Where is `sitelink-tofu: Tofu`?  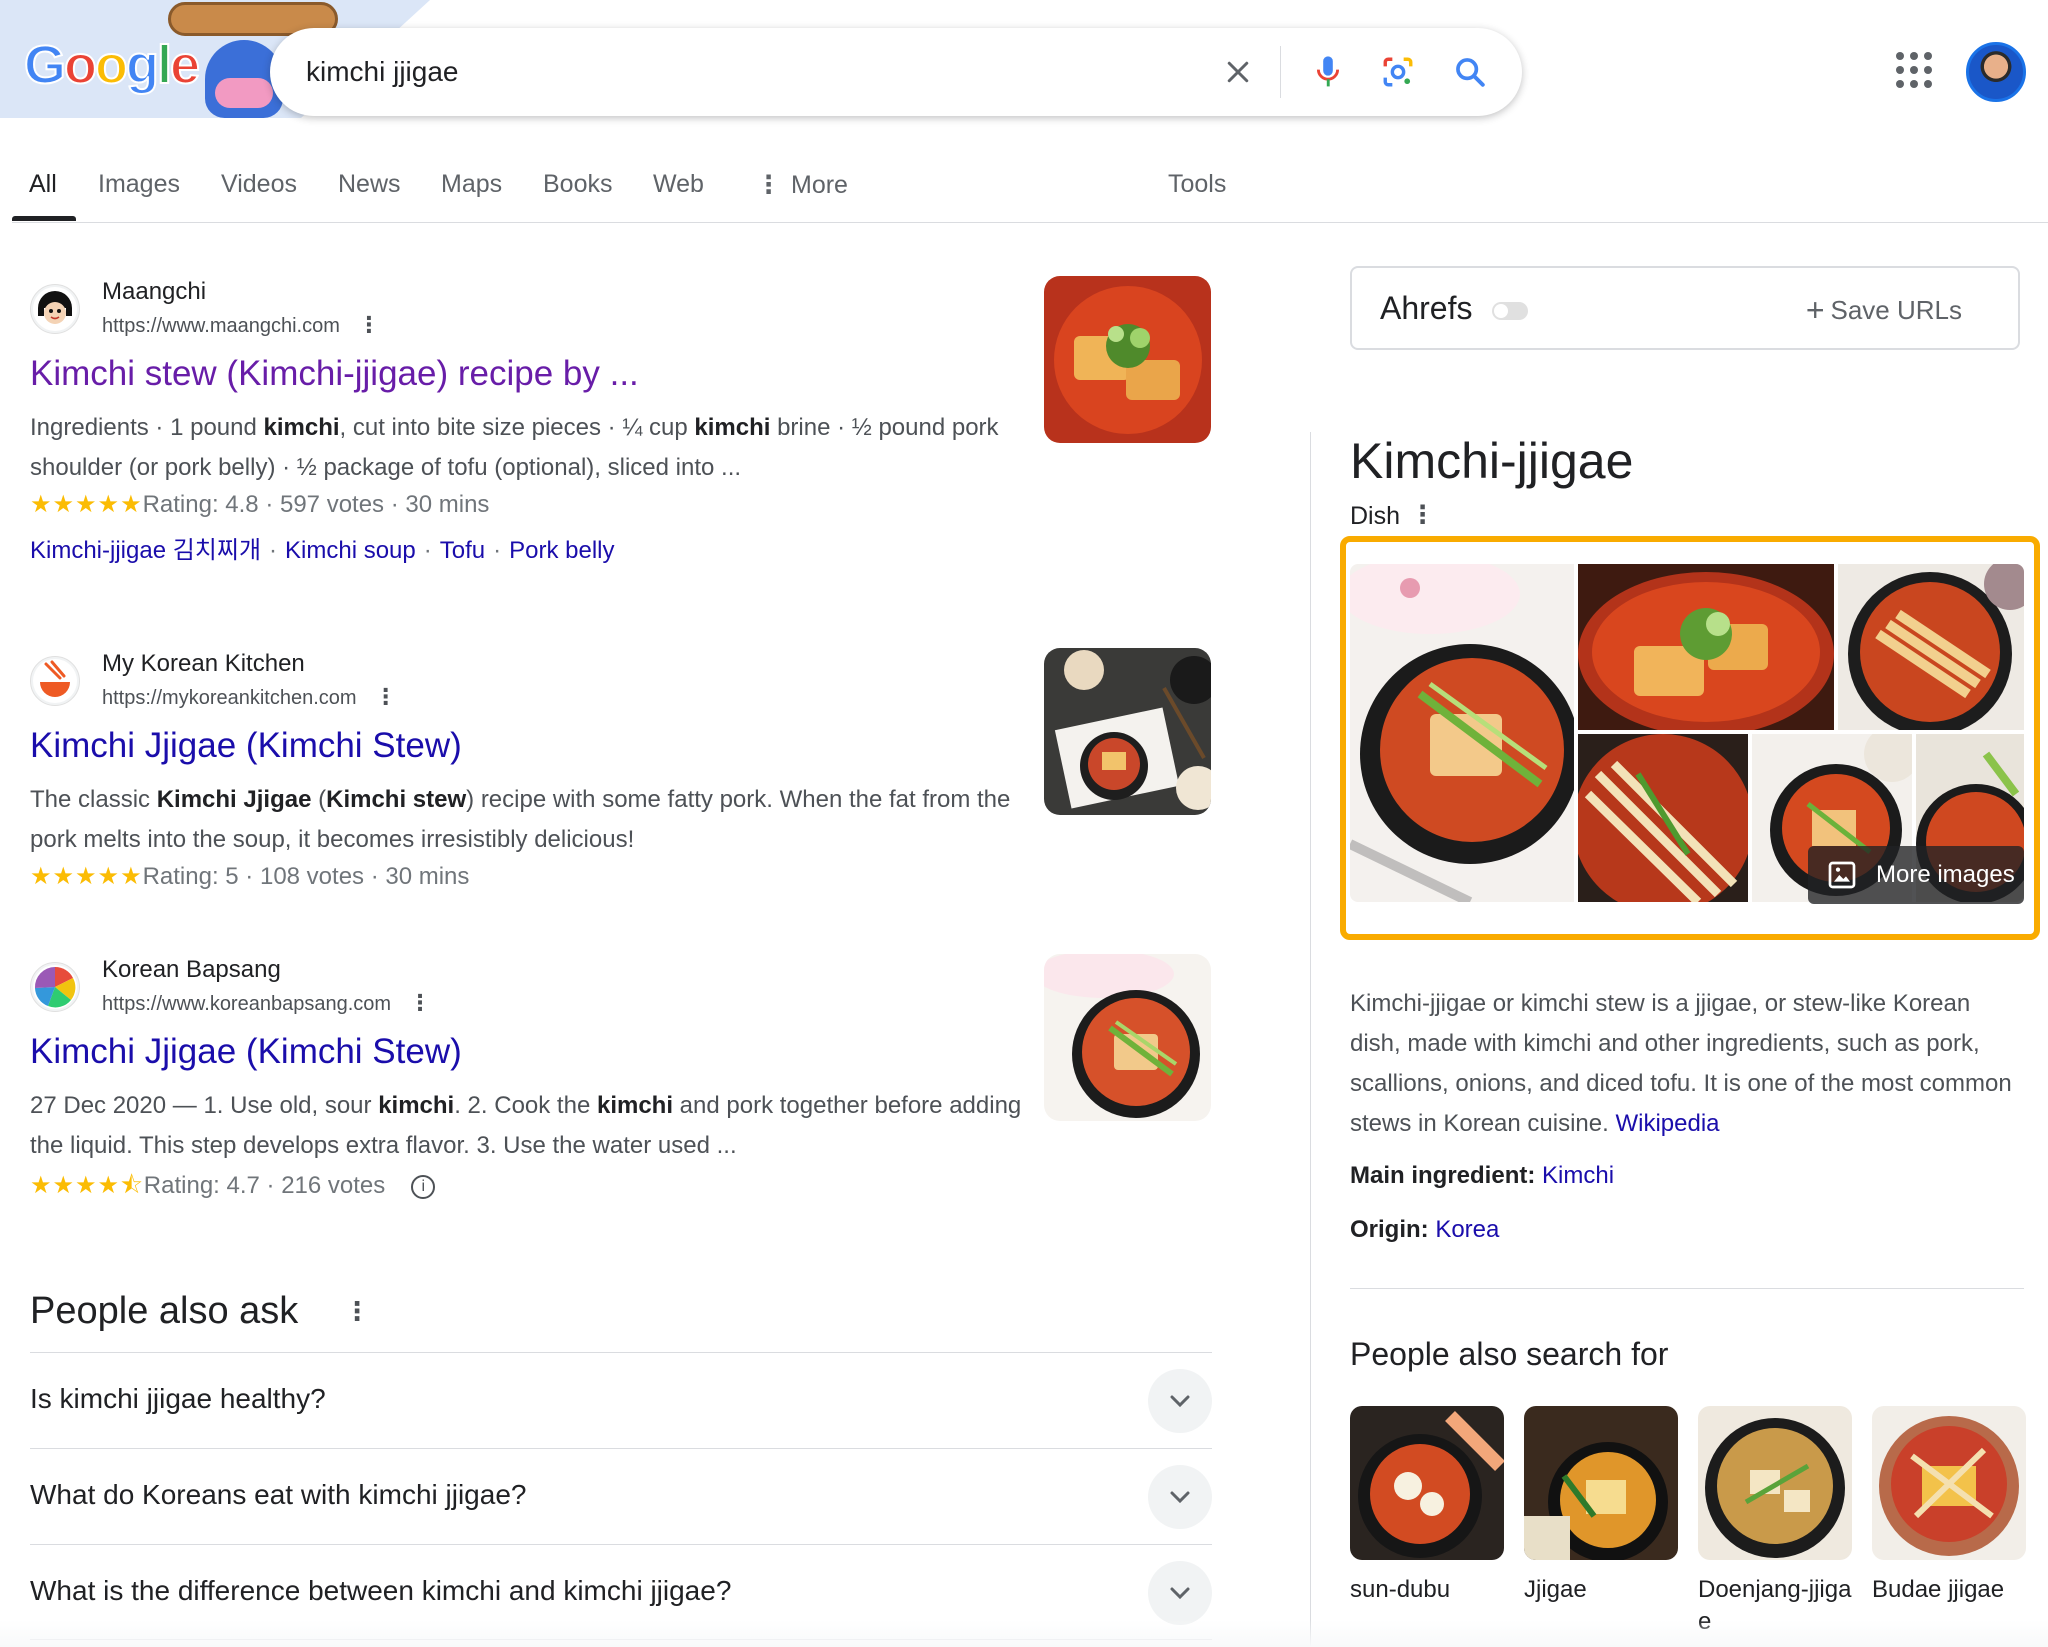
sitelink-tofu: Tofu is located at coordinates (462, 550).